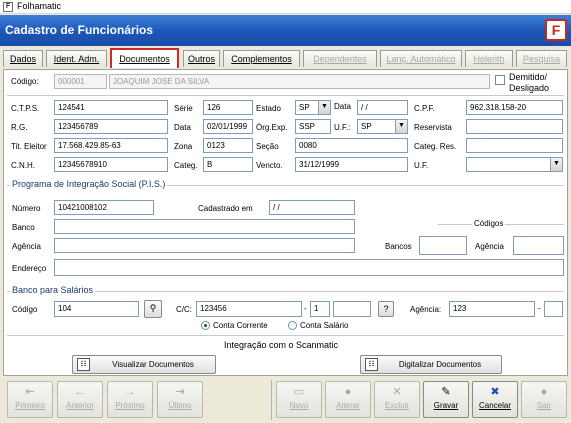  What do you see at coordinates (348, 405) in the screenshot?
I see `edit-record-label: Alterar` at bounding box center [348, 405].